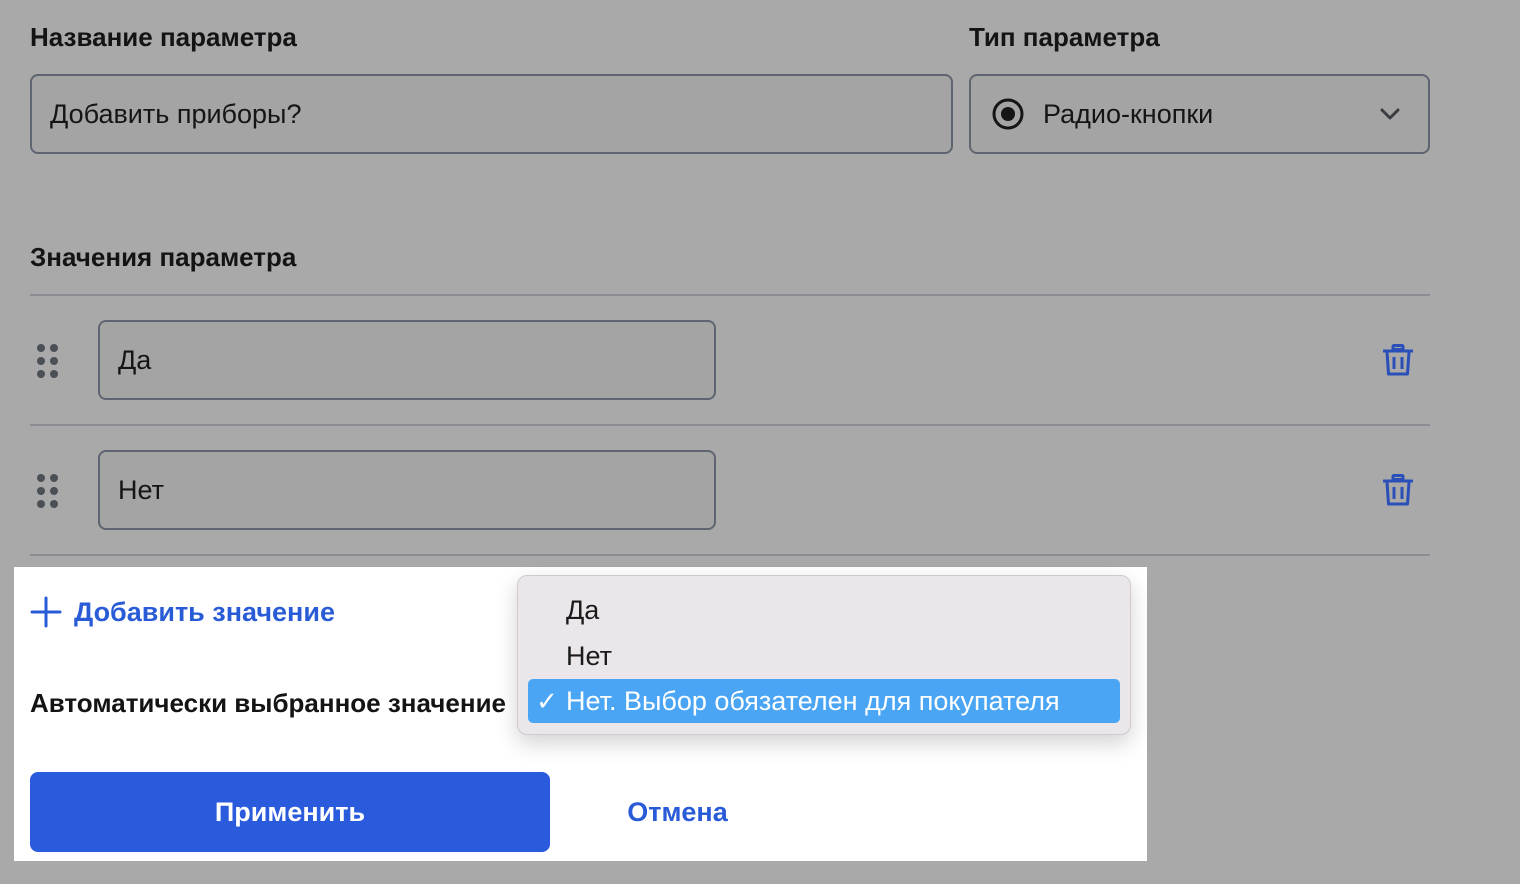 The height and width of the screenshot is (884, 1520). What do you see at coordinates (268, 703) in the screenshot?
I see `auto-selected-value-label: Автоматически выбранное значение` at bounding box center [268, 703].